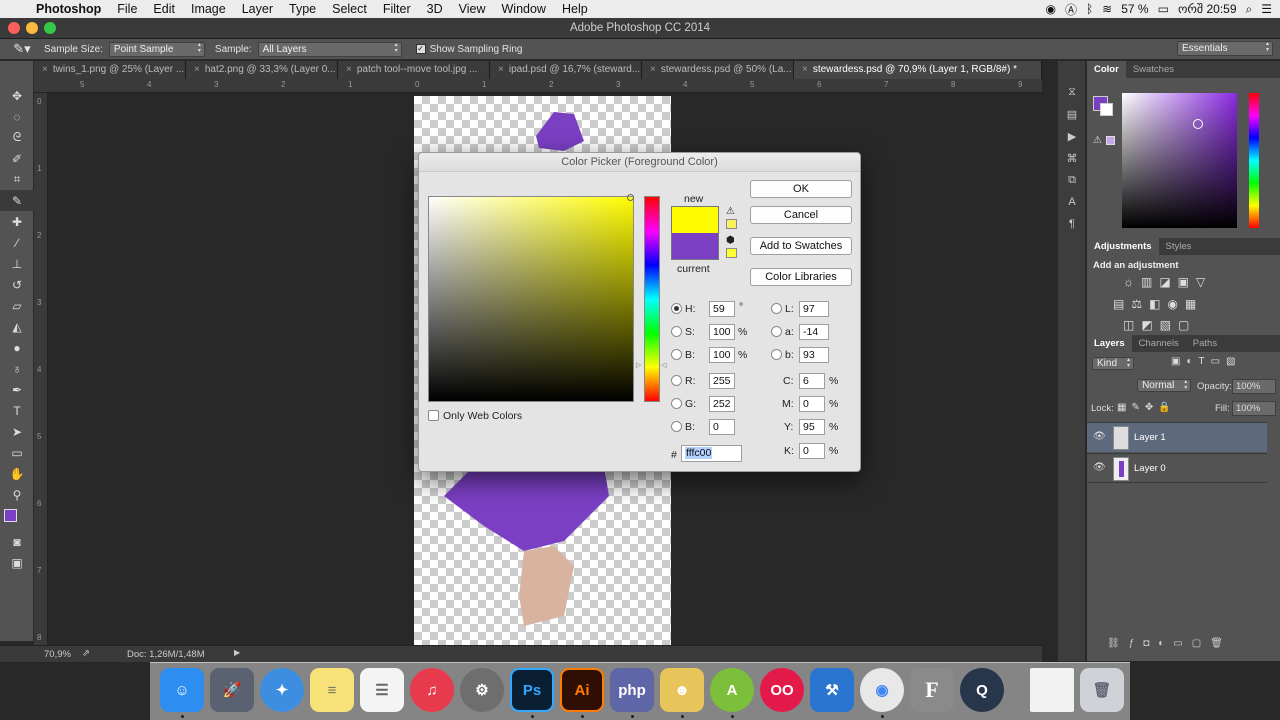 The height and width of the screenshot is (720, 1280). Describe the element at coordinates (776, 354) in the screenshot. I see `lab-b-radio` at that location.